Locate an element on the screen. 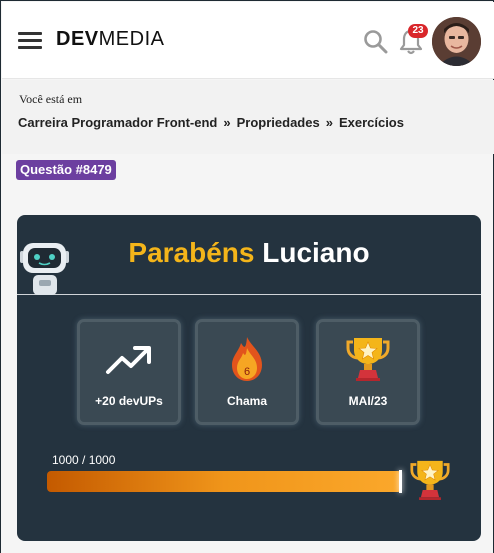 This screenshot has height=553, width=494. devups-label: +20 devUPs is located at coordinates (129, 401).